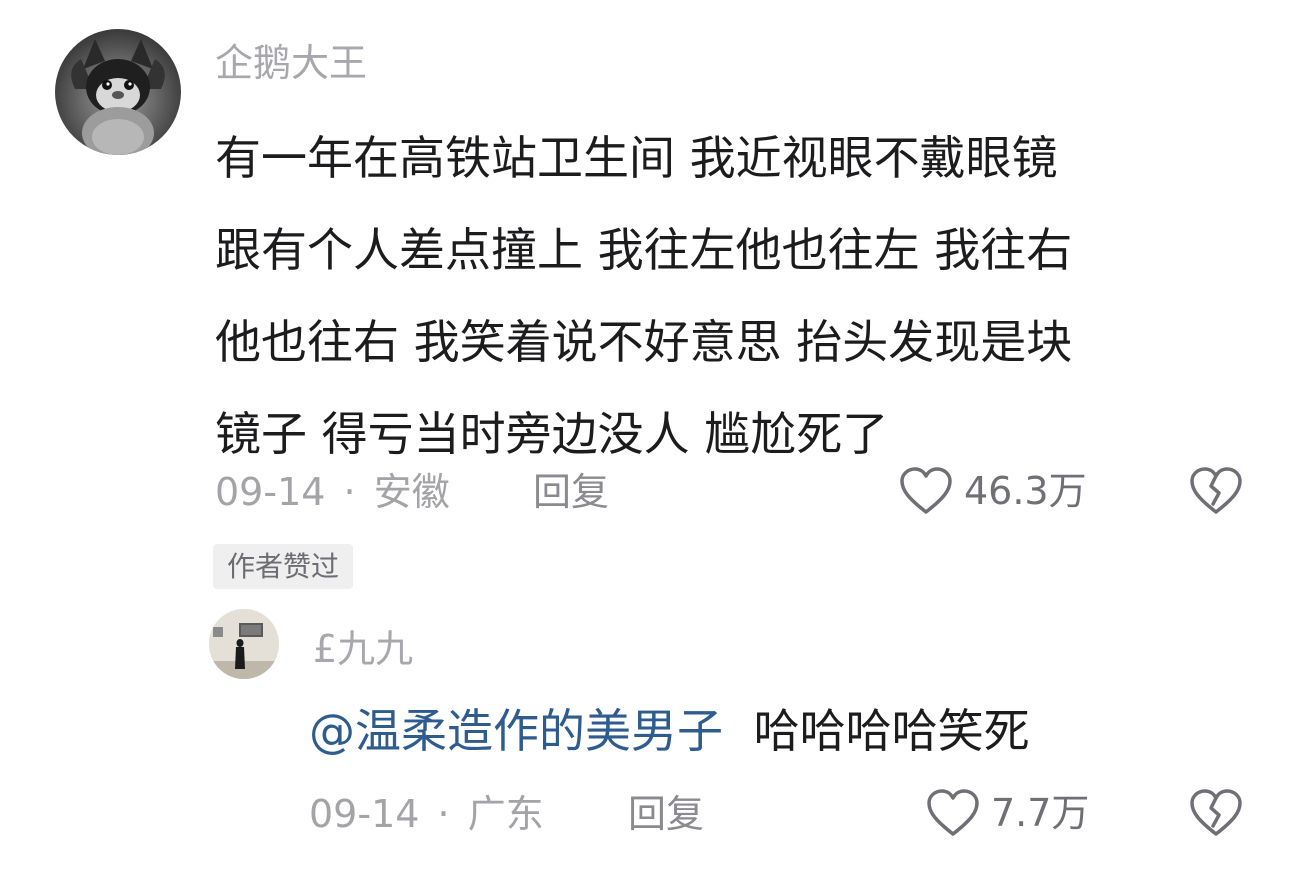  I want to click on comment-meta: 09-14 · 安徽, so click(332, 492).